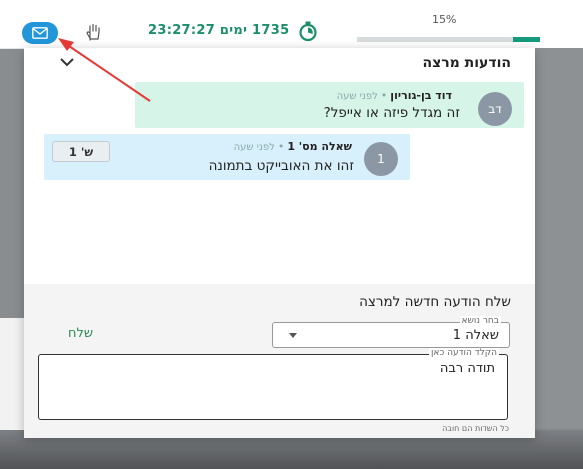 Image resolution: width=583 pixels, height=469 pixels. I want to click on messages-button, so click(40, 33).